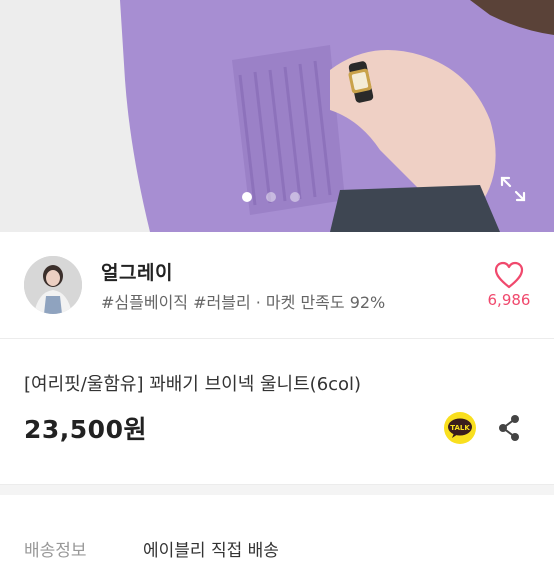 The height and width of the screenshot is (561, 554). I want to click on kakao-talk-label: TALK, so click(460, 428).